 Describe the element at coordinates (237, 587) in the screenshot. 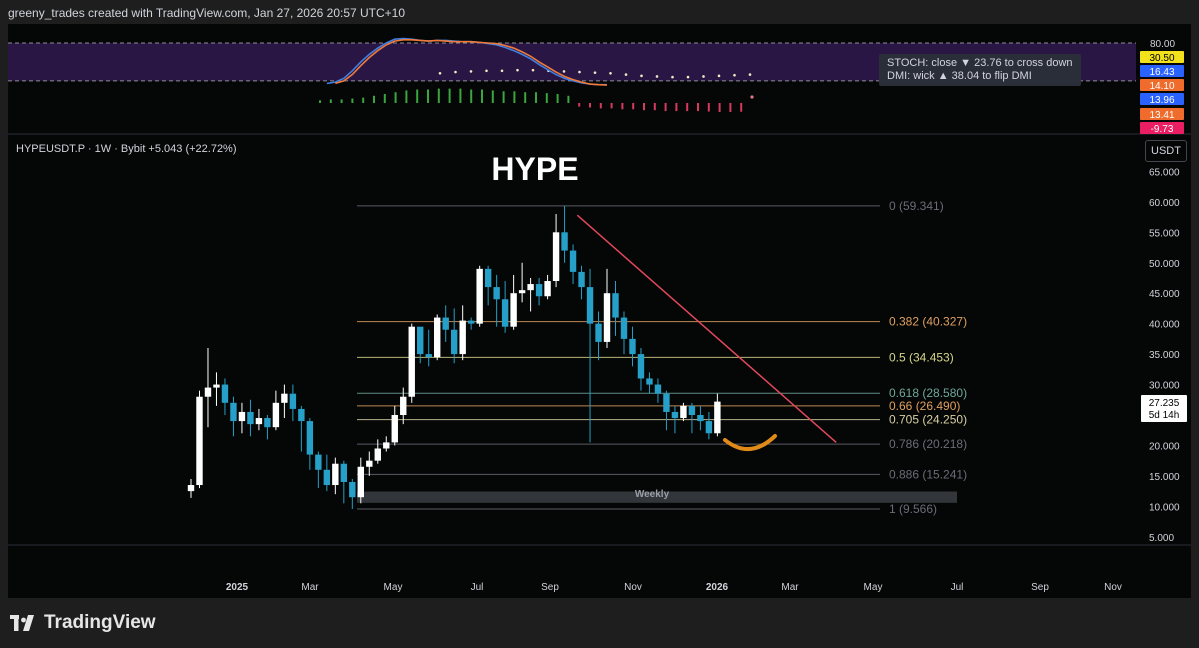

I see `time-axis-tick: 2025` at that location.